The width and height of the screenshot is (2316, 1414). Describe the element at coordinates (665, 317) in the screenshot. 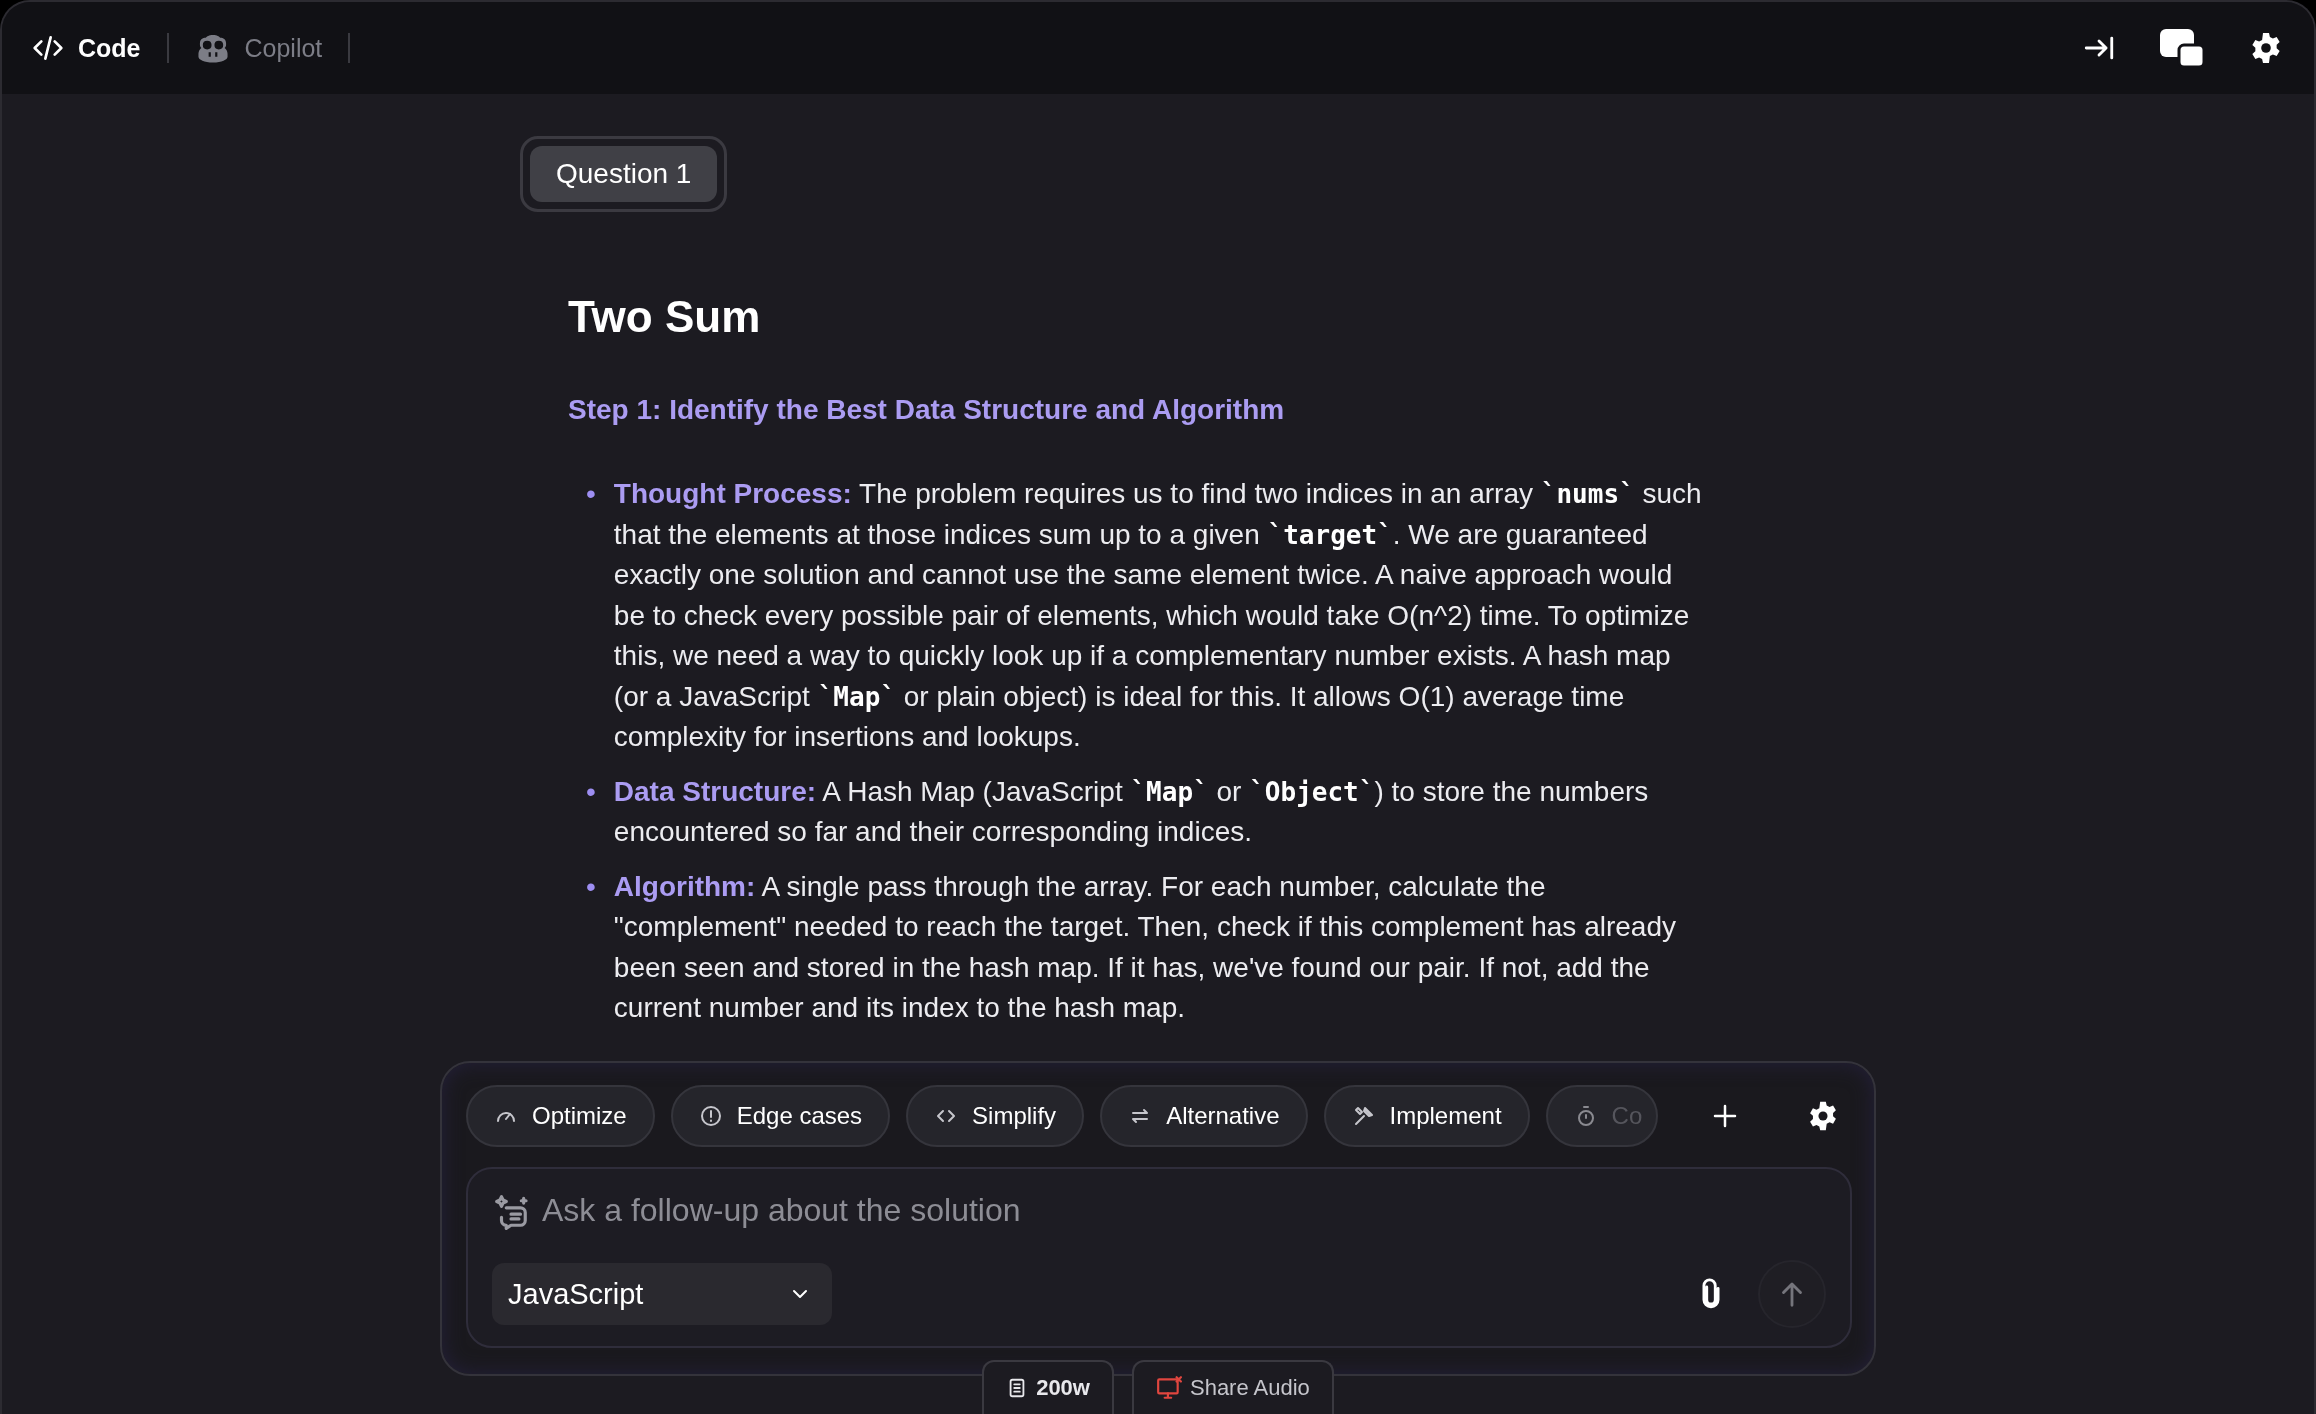

I see `problem-title: Two Sum` at that location.